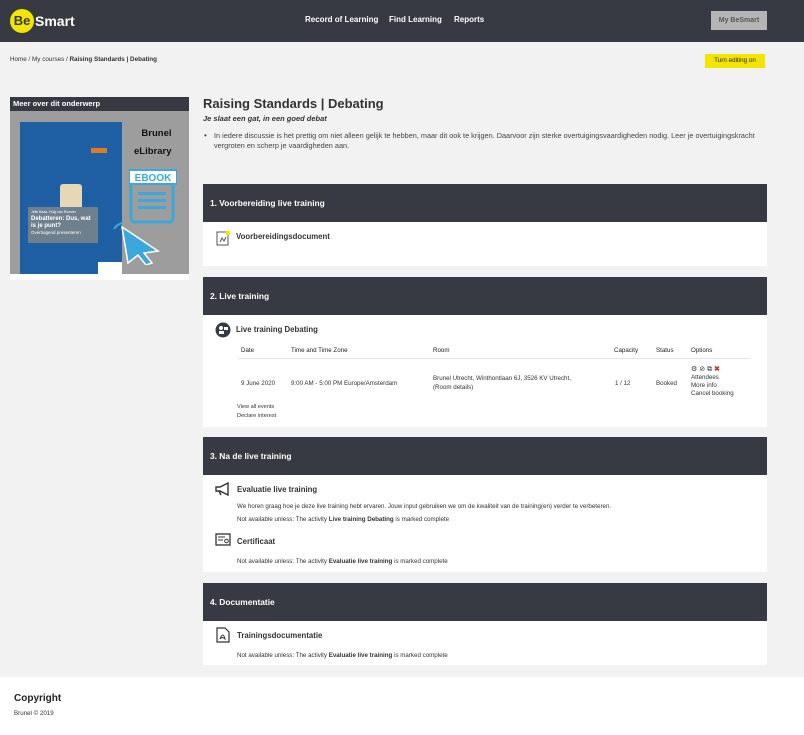  What do you see at coordinates (341, 19) in the screenshot?
I see `nav-record-of-learning: Record of Learning` at bounding box center [341, 19].